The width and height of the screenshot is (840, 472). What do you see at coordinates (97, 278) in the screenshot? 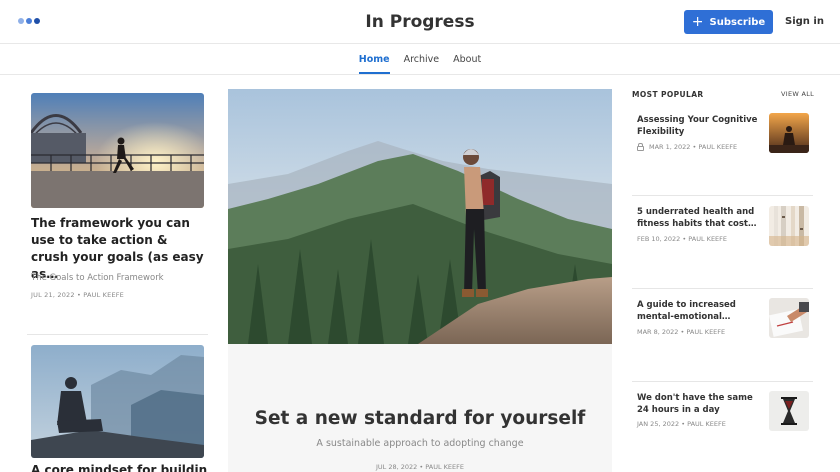
I see `post-subtitle: The Goals to Action Framework` at bounding box center [97, 278].